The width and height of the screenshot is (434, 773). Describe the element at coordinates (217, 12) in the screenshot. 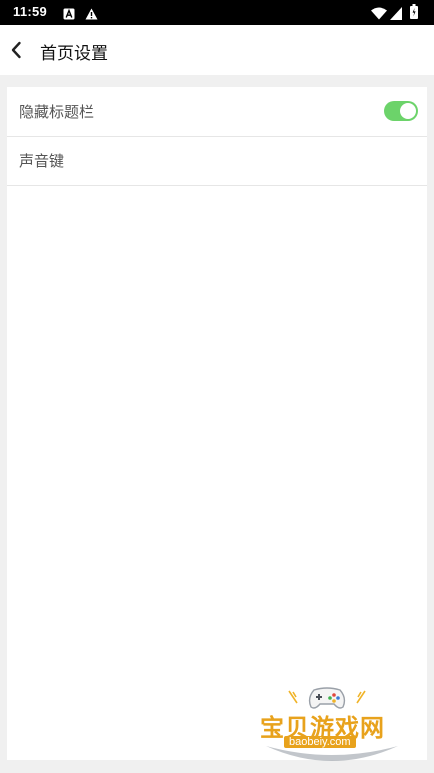

I see `status-bar: 11:59` at that location.